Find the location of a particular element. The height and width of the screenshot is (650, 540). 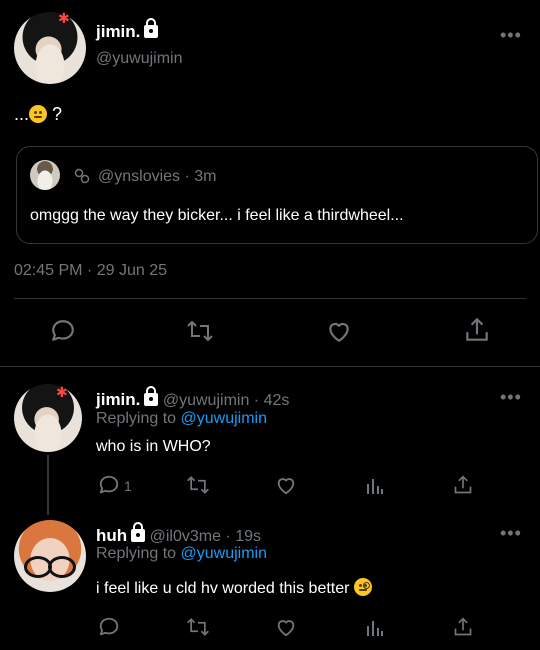

tweet-timestamp: 02:45 PM · 29 Jun 25 is located at coordinates (90, 270).